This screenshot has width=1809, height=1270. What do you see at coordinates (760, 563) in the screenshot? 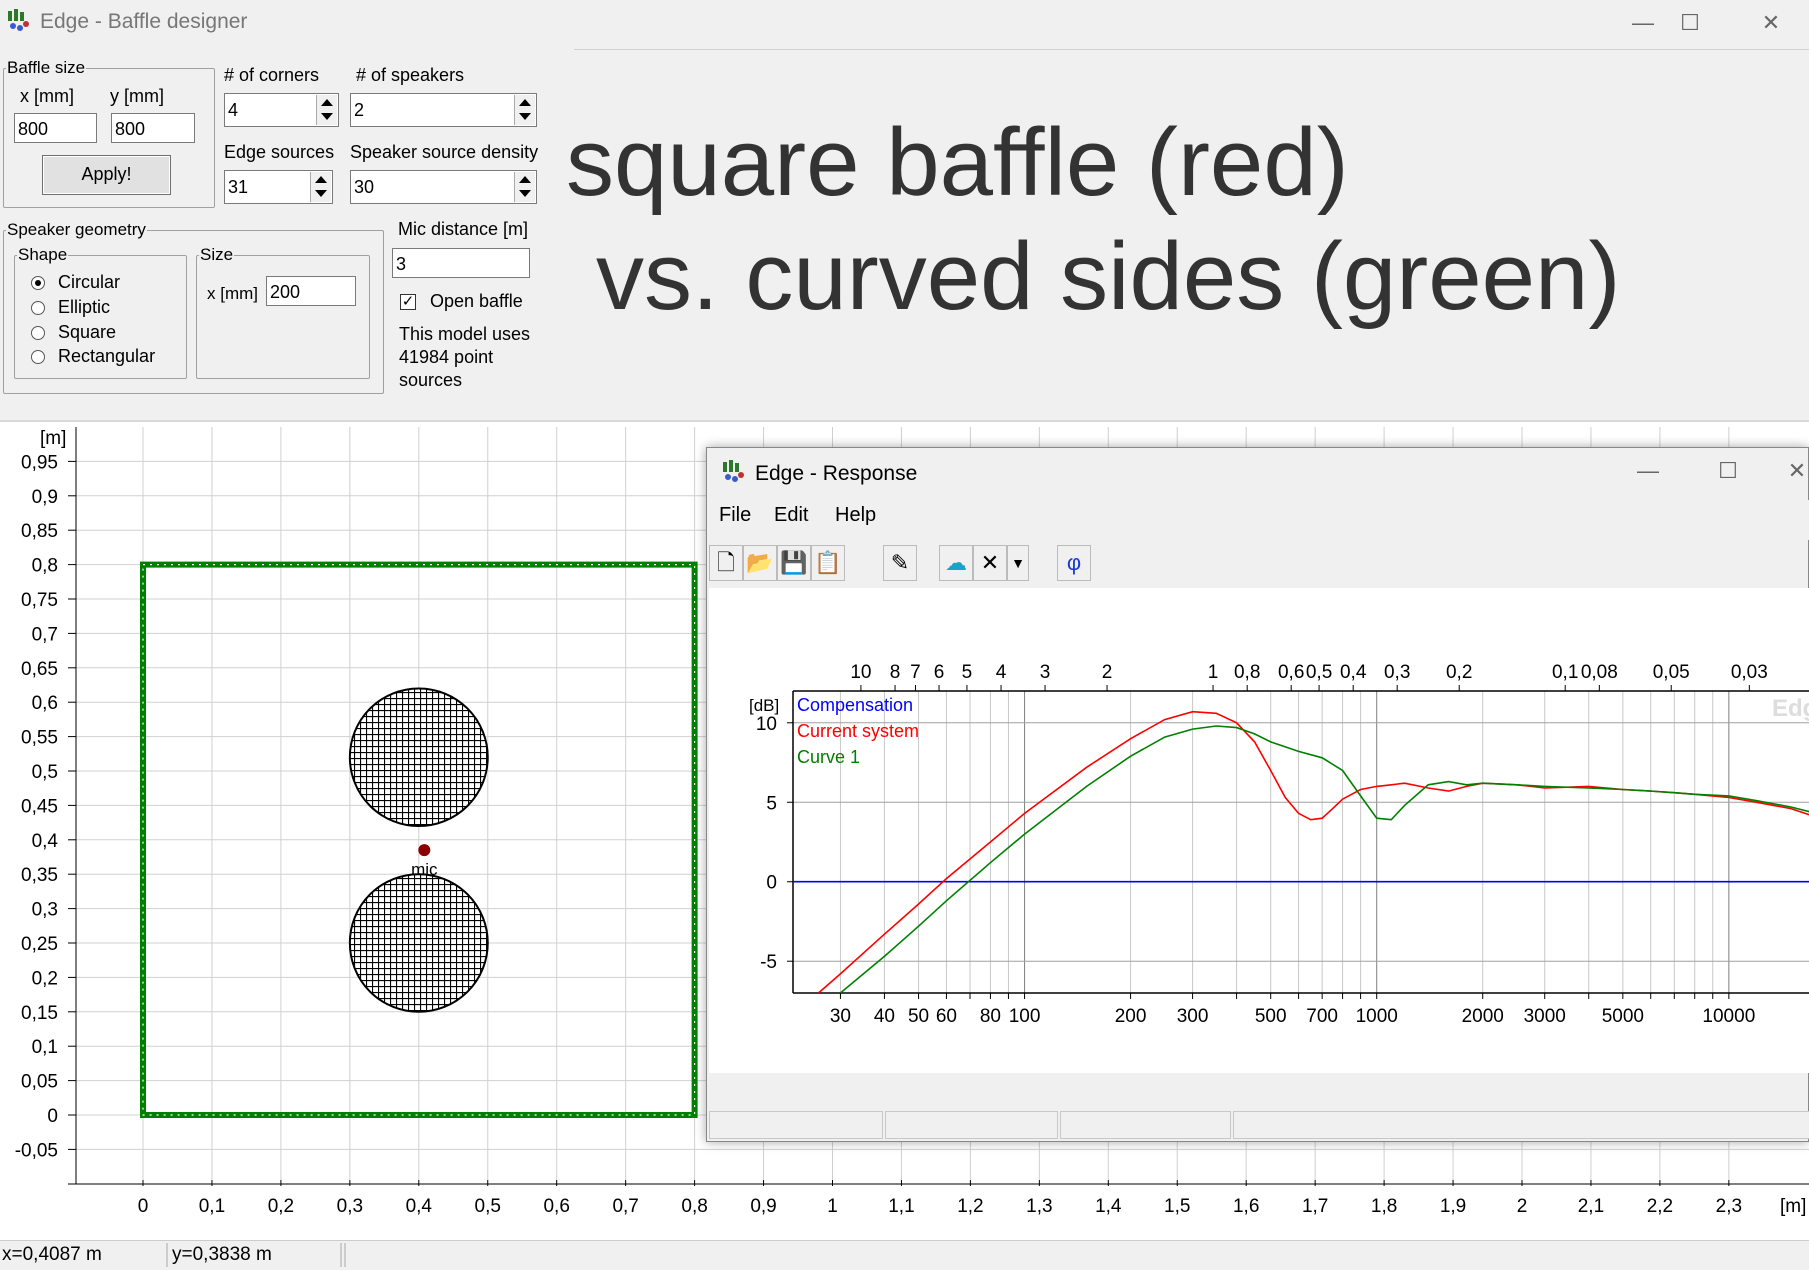
I see `open-icon: 📂` at bounding box center [760, 563].